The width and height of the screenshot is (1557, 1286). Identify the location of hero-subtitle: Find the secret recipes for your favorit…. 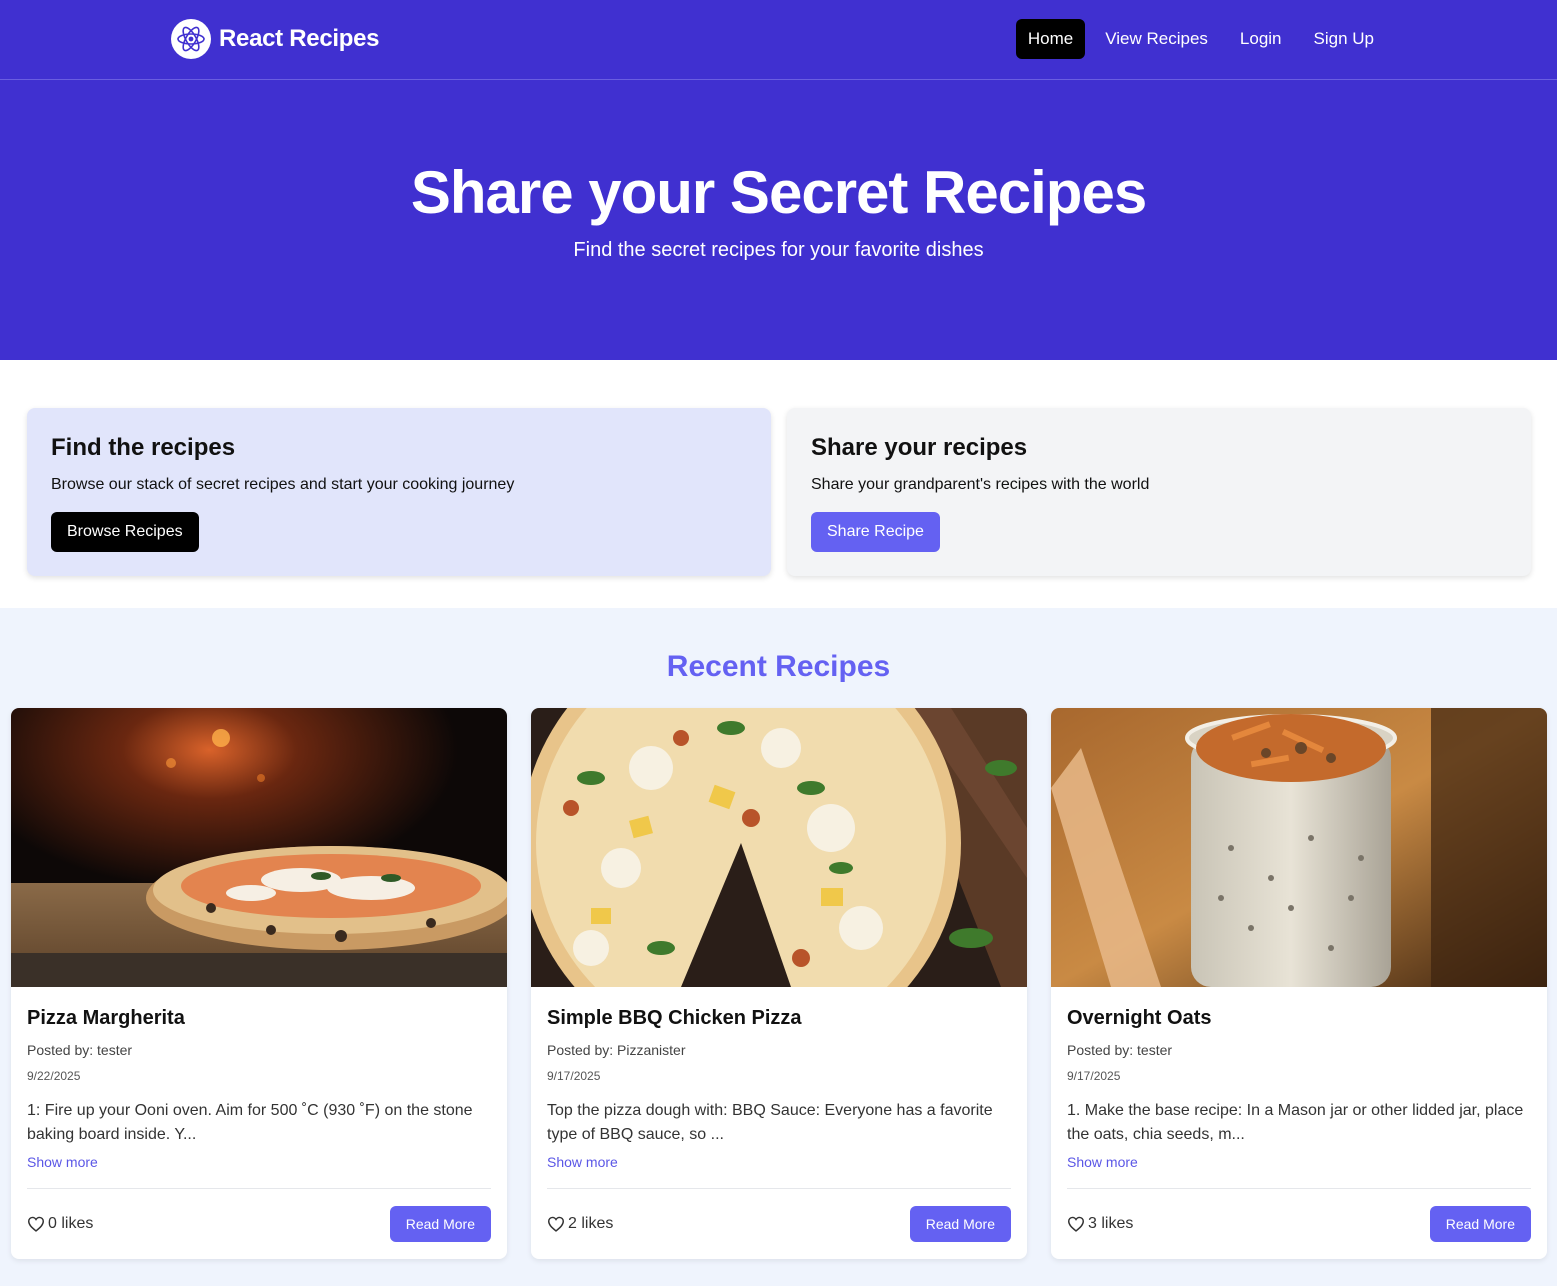
(778, 250).